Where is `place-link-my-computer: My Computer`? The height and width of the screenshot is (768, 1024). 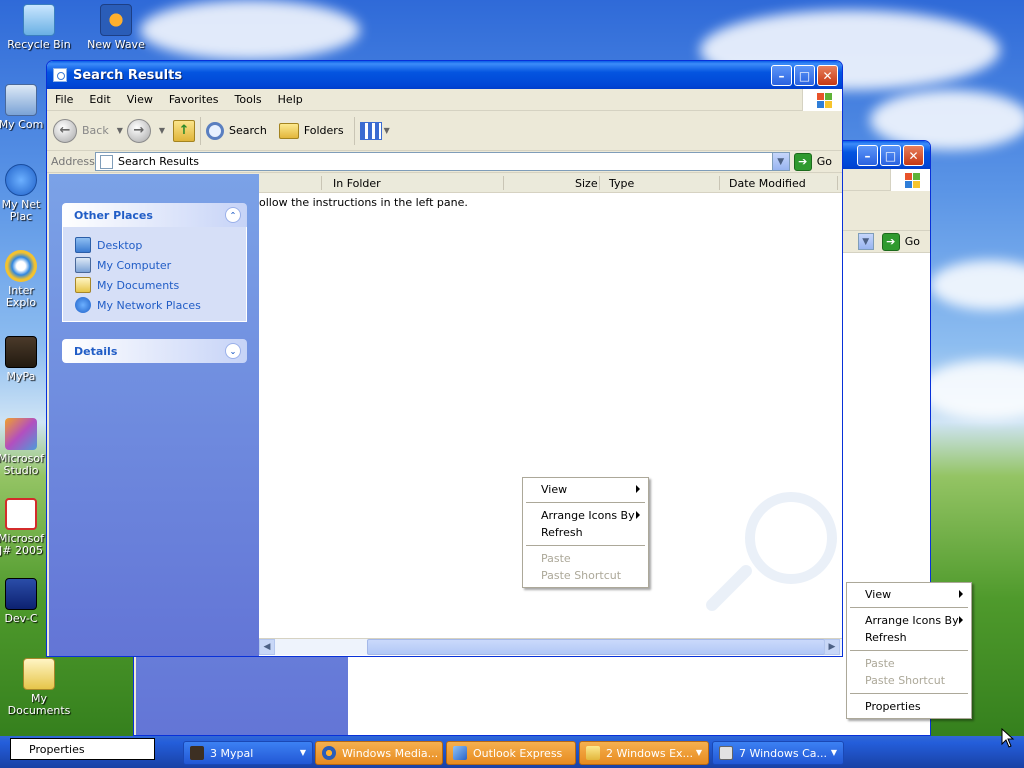
place-link-my-computer: My Computer is located at coordinates (154, 265).